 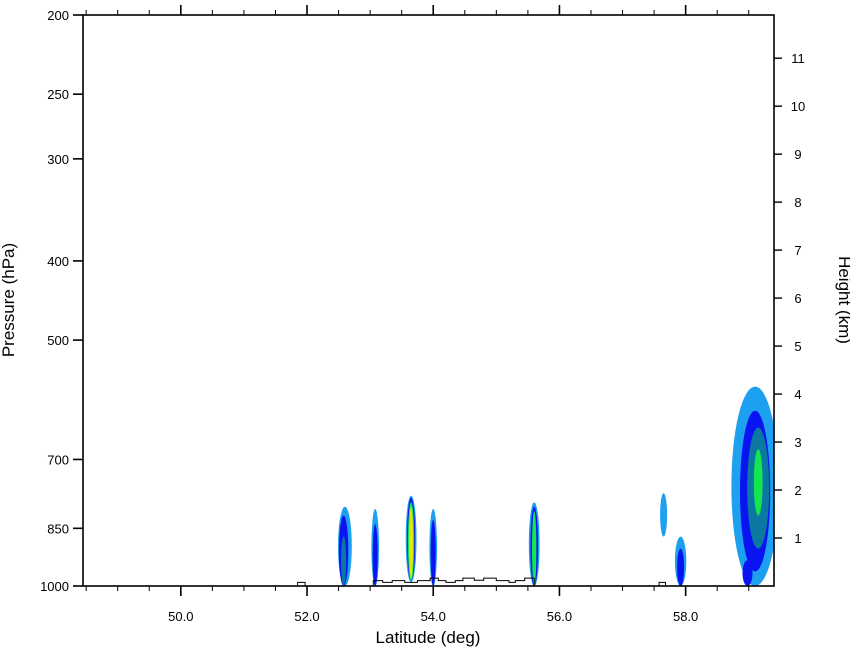 What do you see at coordinates (797, 298) in the screenshot?
I see `y2-tick-label: 6` at bounding box center [797, 298].